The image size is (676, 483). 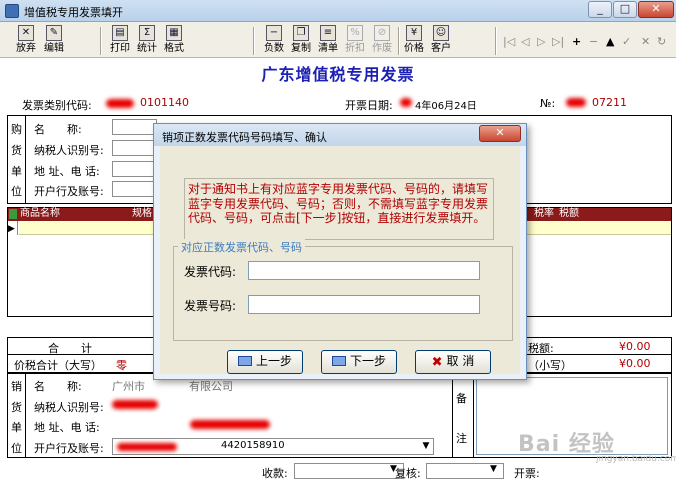 What do you see at coordinates (12, 11) in the screenshot?
I see `app-icon` at bounding box center [12, 11].